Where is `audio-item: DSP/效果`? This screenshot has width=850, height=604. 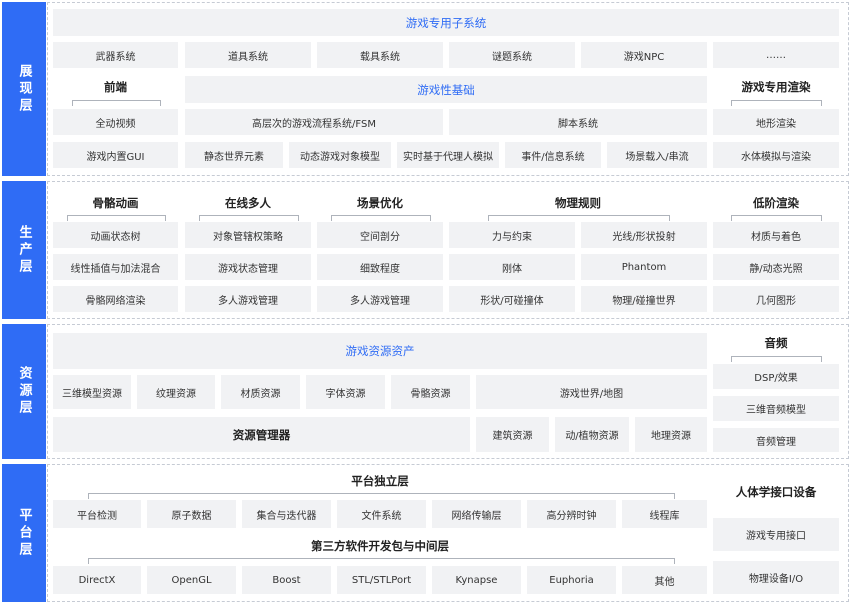
audio-item: DSP/效果 is located at coordinates (776, 376).